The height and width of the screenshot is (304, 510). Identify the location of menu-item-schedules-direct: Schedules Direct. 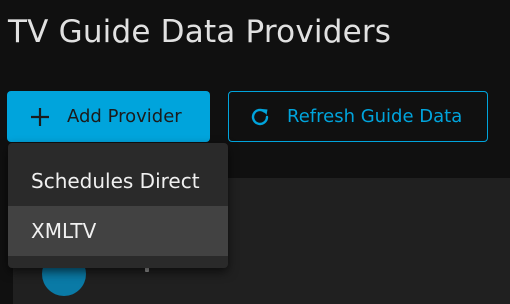
(118, 181).